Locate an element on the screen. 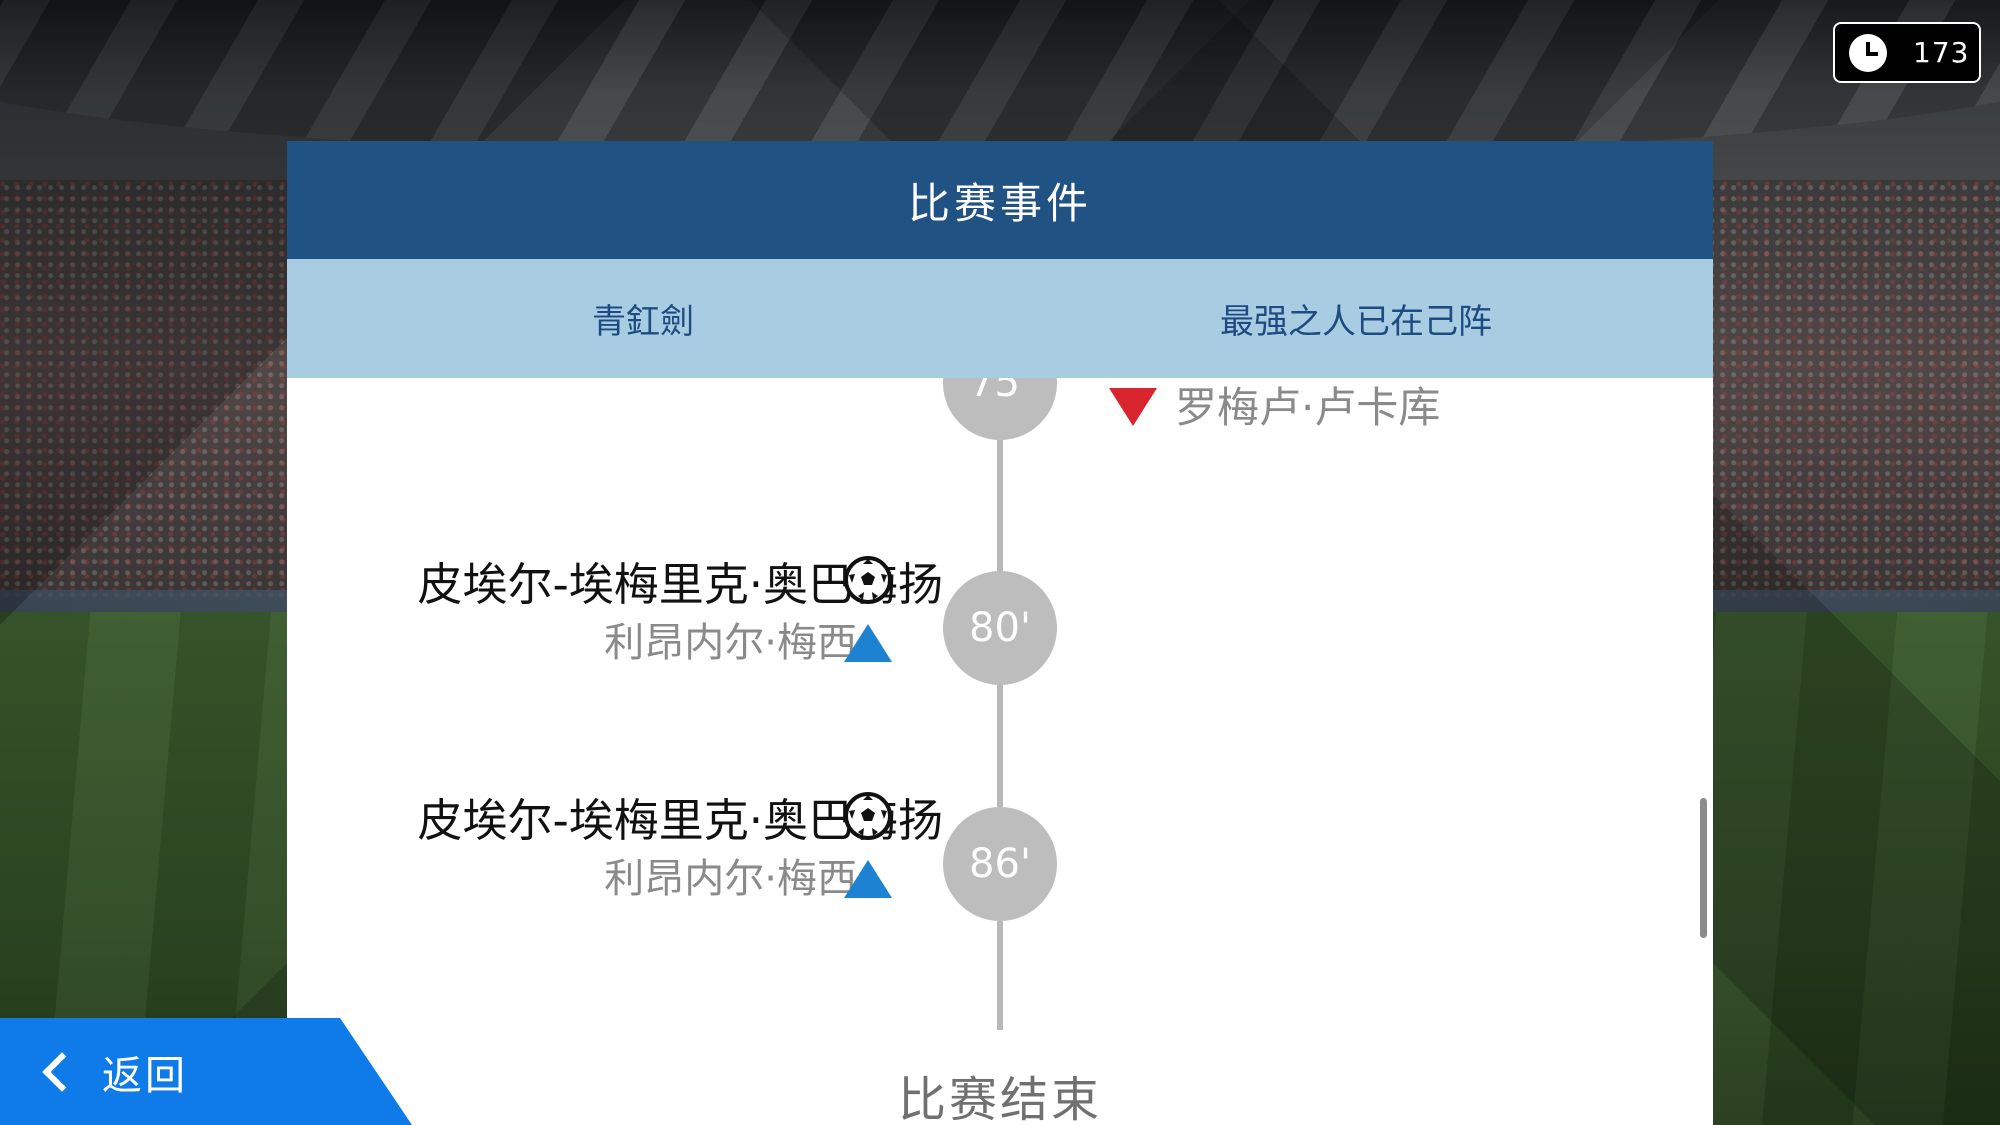 The image size is (2000, 1125). timer-value: 173 is located at coordinates (1941, 52).